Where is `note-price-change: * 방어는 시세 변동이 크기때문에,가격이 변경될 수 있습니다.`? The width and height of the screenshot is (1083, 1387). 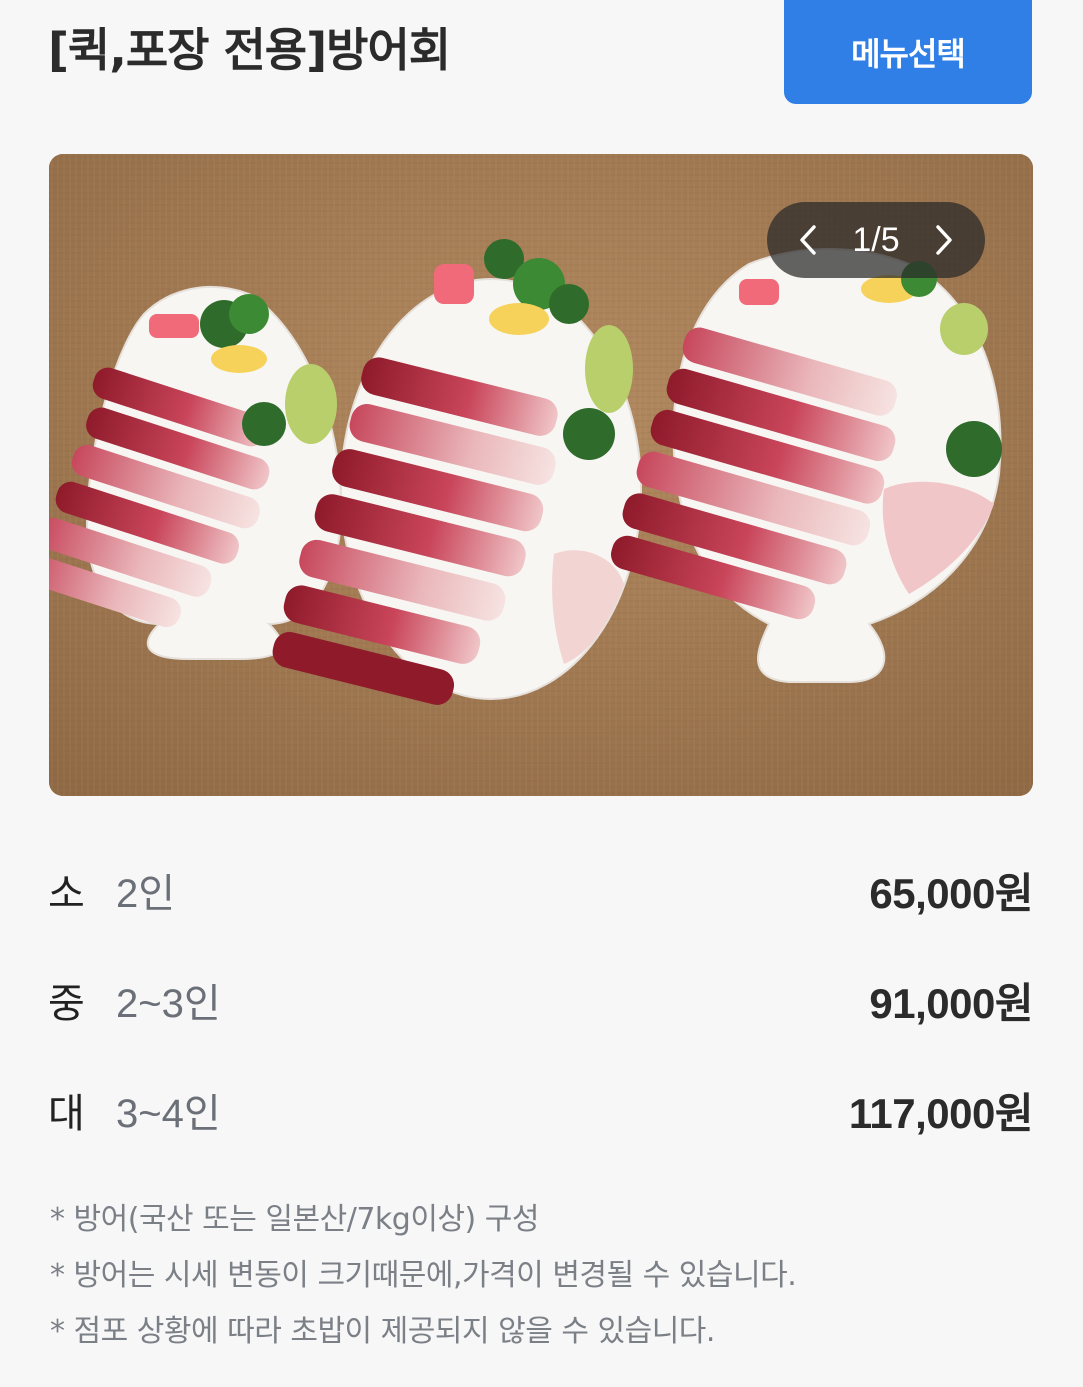 note-price-change: * 방어는 시세 변동이 크기때문에,가격이 변경될 수 있습니다. is located at coordinates (423, 1275).